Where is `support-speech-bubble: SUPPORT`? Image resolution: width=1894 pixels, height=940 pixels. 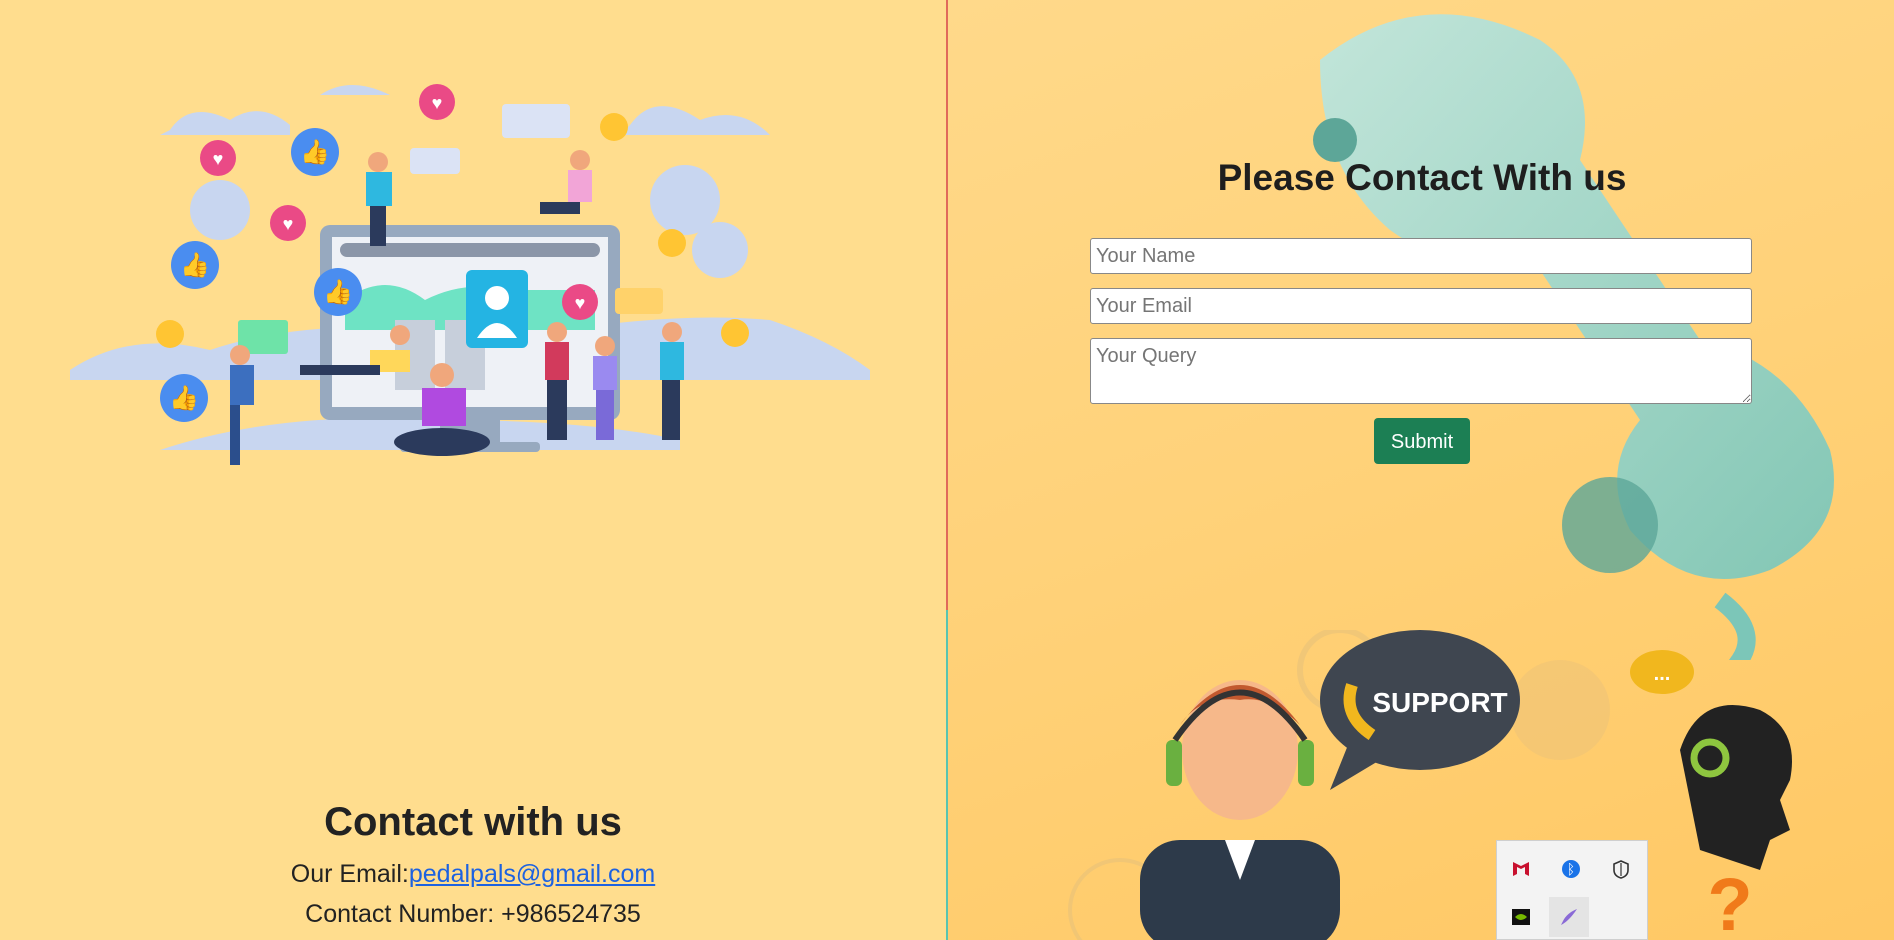
support-speech-bubble: SUPPORT is located at coordinates (1420, 710).